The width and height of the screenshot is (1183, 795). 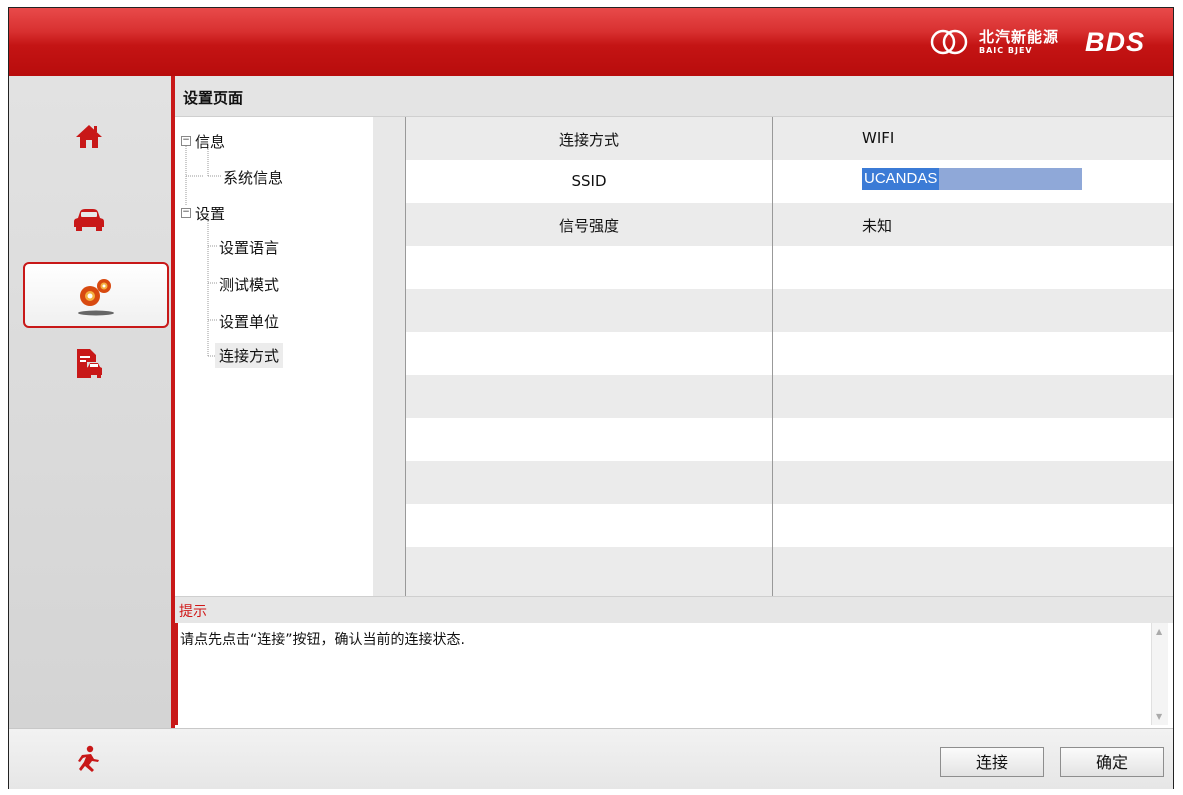 I want to click on brand-text: 北汽新能源 BAIC BJEV, so click(x=1018, y=41).